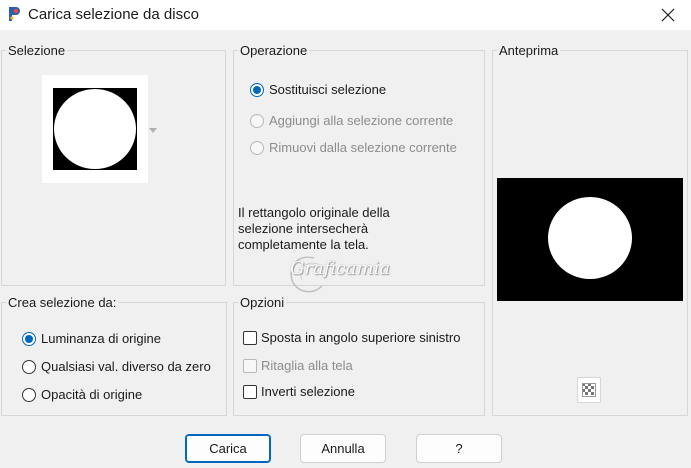 The width and height of the screenshot is (691, 468). I want to click on radio-add-to-selection: Aggiungi alla selezione corrente, so click(351, 120).